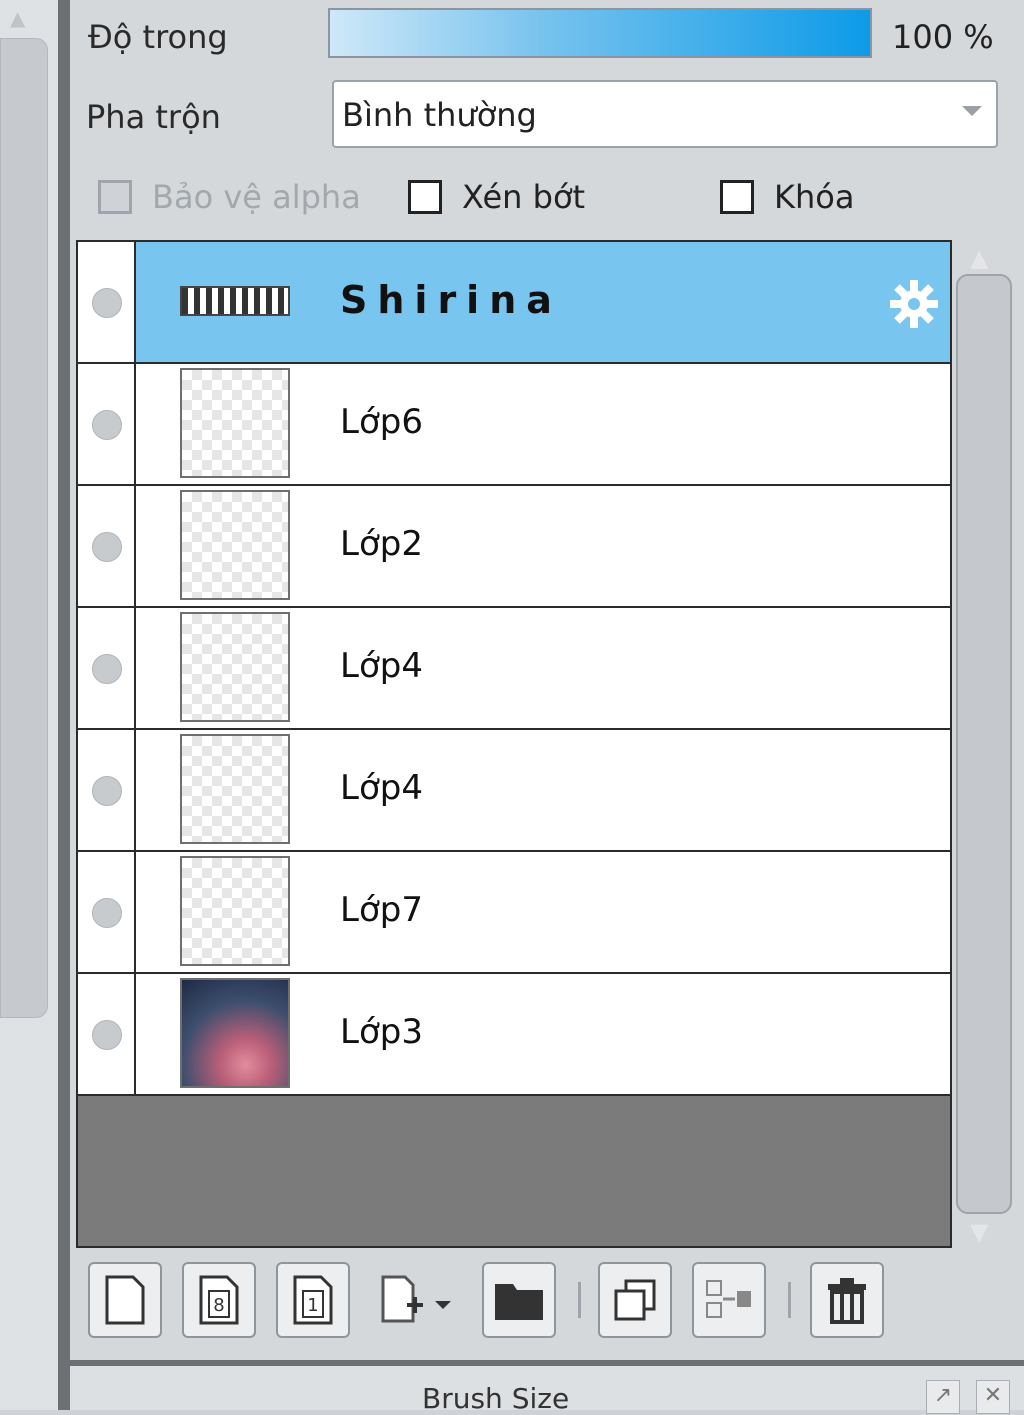 The height and width of the screenshot is (1415, 1024). I want to click on add-layer-dropdown-button, so click(419, 1300).